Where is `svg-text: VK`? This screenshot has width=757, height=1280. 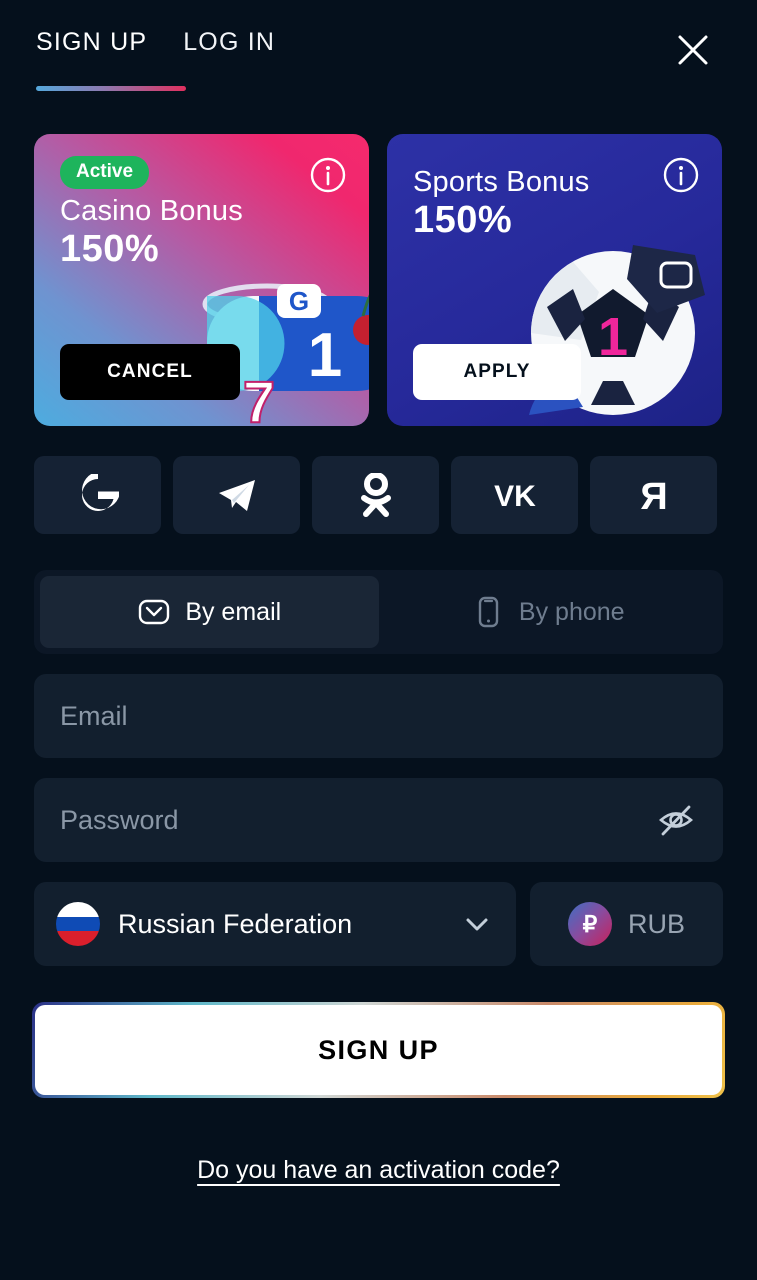 svg-text: VK is located at coordinates (515, 496).